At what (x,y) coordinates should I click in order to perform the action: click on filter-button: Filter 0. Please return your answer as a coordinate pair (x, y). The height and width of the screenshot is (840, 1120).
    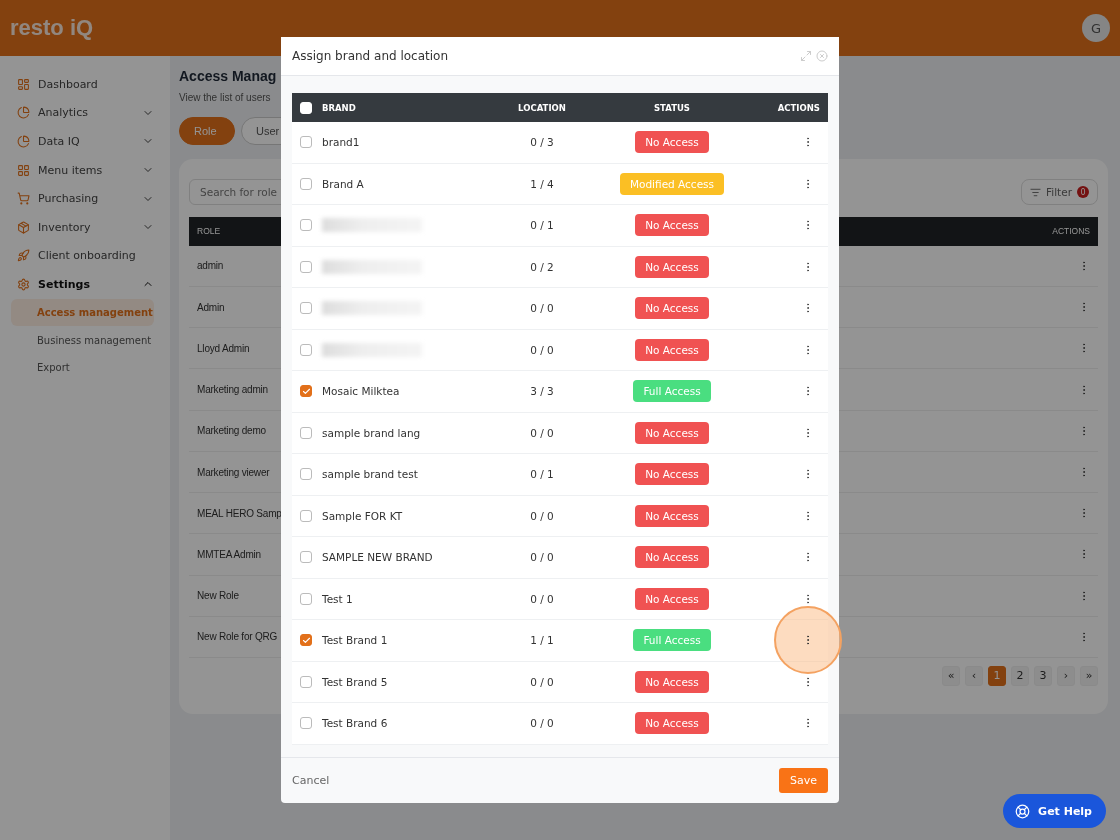
    Looking at the image, I should click on (1059, 192).